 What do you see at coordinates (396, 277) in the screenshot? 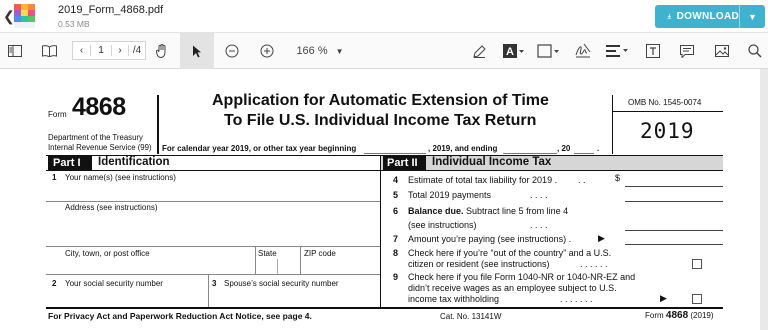
I see `line9-number: 9` at bounding box center [396, 277].